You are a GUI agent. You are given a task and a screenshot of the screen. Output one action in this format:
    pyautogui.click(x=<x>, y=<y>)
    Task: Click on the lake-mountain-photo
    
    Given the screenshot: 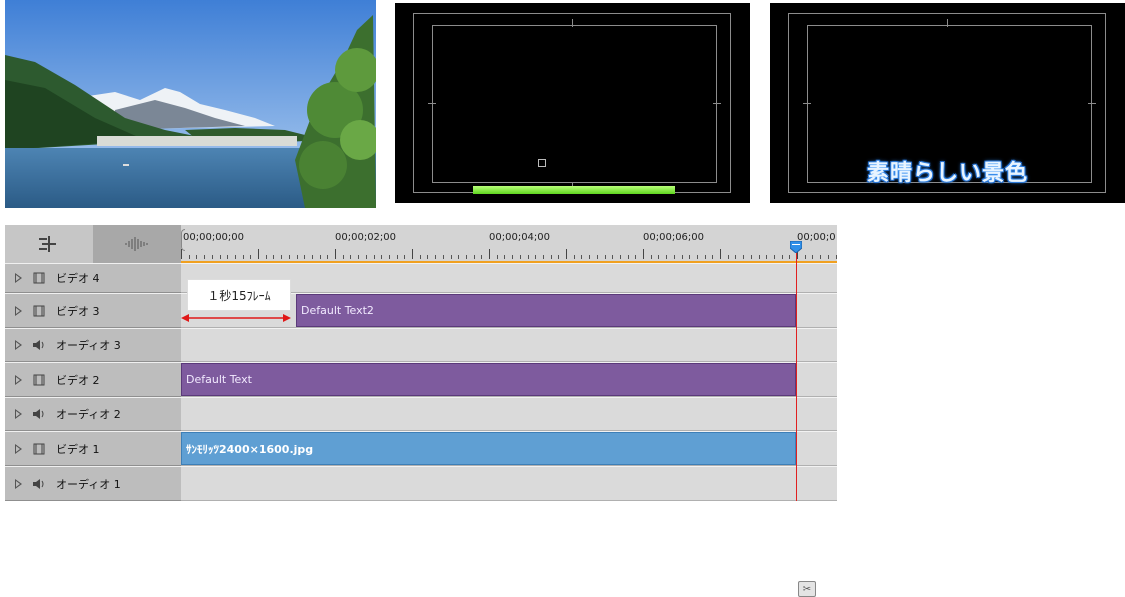 What is the action you would take?
    pyautogui.click(x=192, y=104)
    